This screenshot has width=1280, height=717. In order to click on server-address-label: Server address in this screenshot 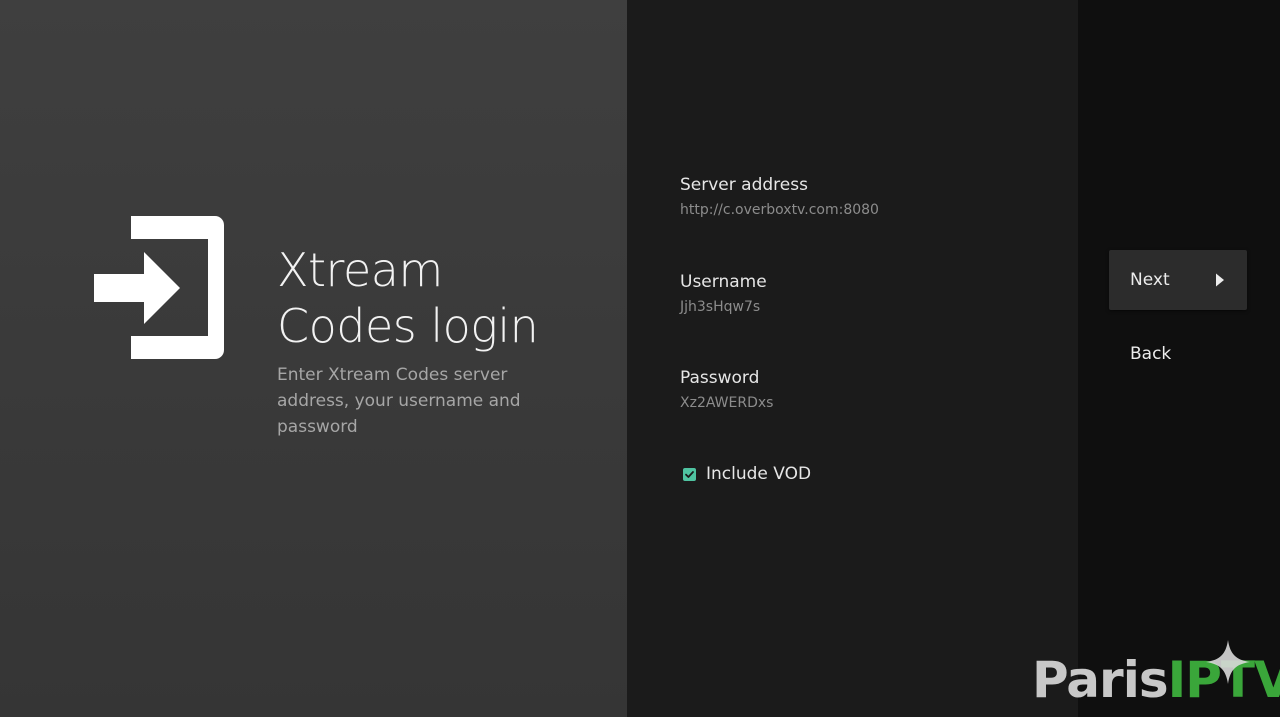, I will do `click(744, 185)`.